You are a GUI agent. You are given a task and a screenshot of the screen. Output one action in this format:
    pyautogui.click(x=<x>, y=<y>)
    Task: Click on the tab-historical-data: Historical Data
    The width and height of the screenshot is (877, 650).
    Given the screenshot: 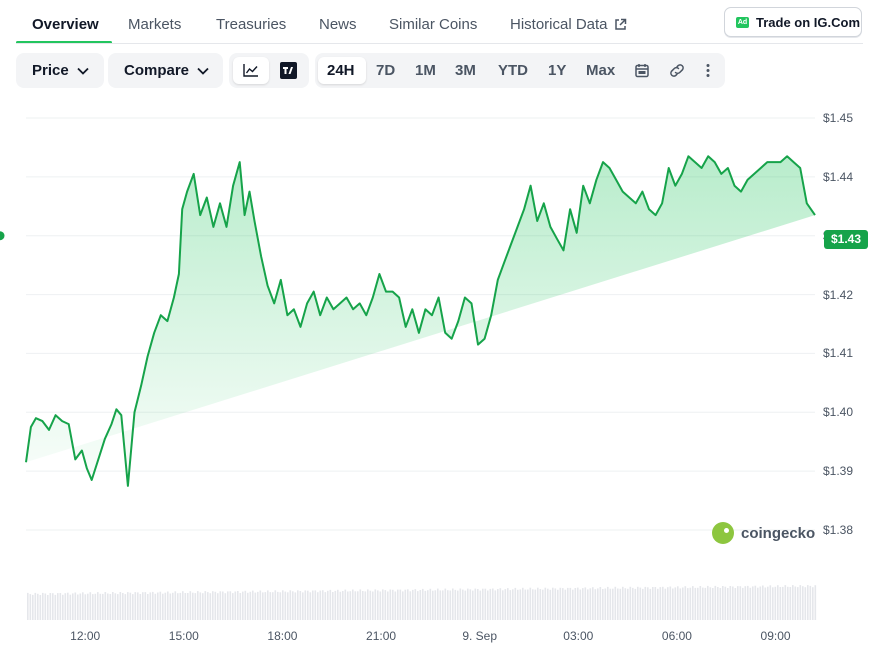 What is the action you would take?
    pyautogui.click(x=568, y=24)
    